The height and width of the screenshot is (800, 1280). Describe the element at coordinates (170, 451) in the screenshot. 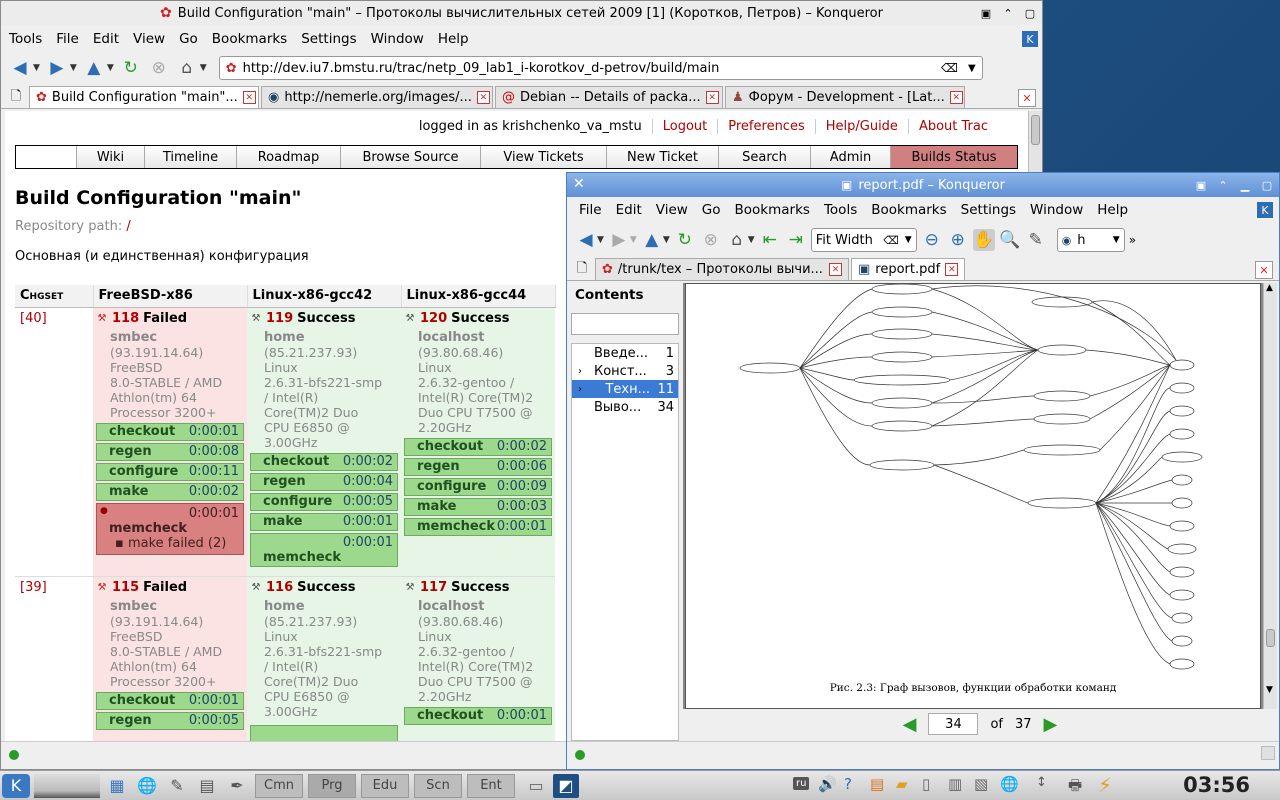

I see `build-step: regen 0:00:08` at that location.